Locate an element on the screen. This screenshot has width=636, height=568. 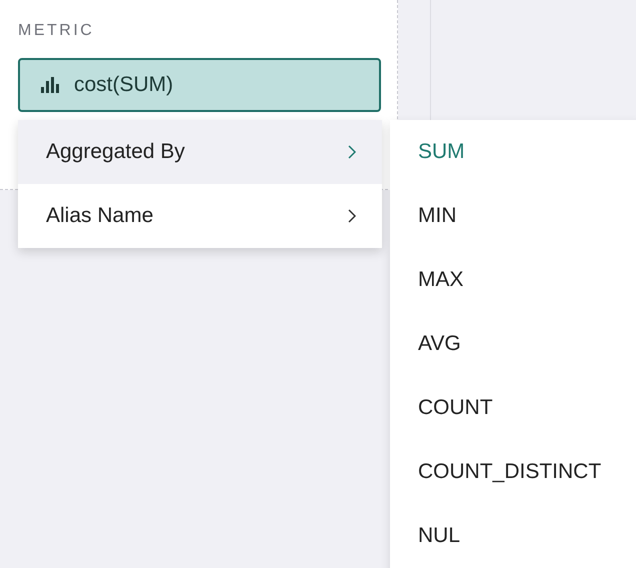
submenu-item: COUNT is located at coordinates (513, 408).